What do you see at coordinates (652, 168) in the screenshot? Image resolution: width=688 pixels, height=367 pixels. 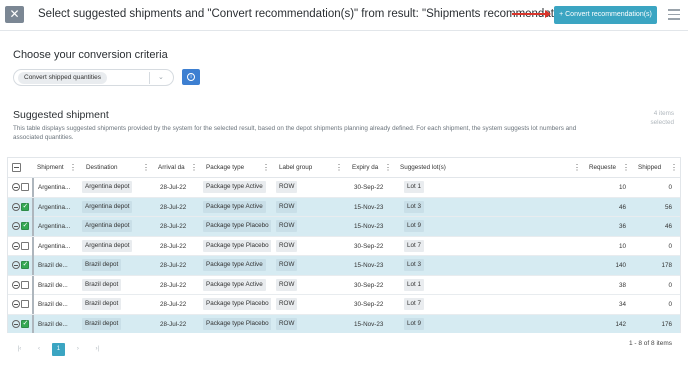 I see `column-header-shipped: Shipped` at bounding box center [652, 168].